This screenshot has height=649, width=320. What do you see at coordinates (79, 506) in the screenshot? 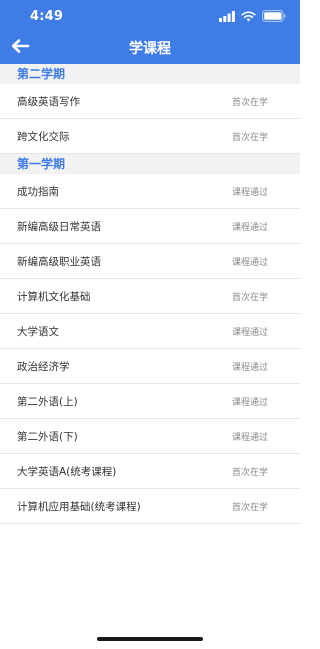
I see `course-name: 计算机应用基础(统考课程)` at bounding box center [79, 506].